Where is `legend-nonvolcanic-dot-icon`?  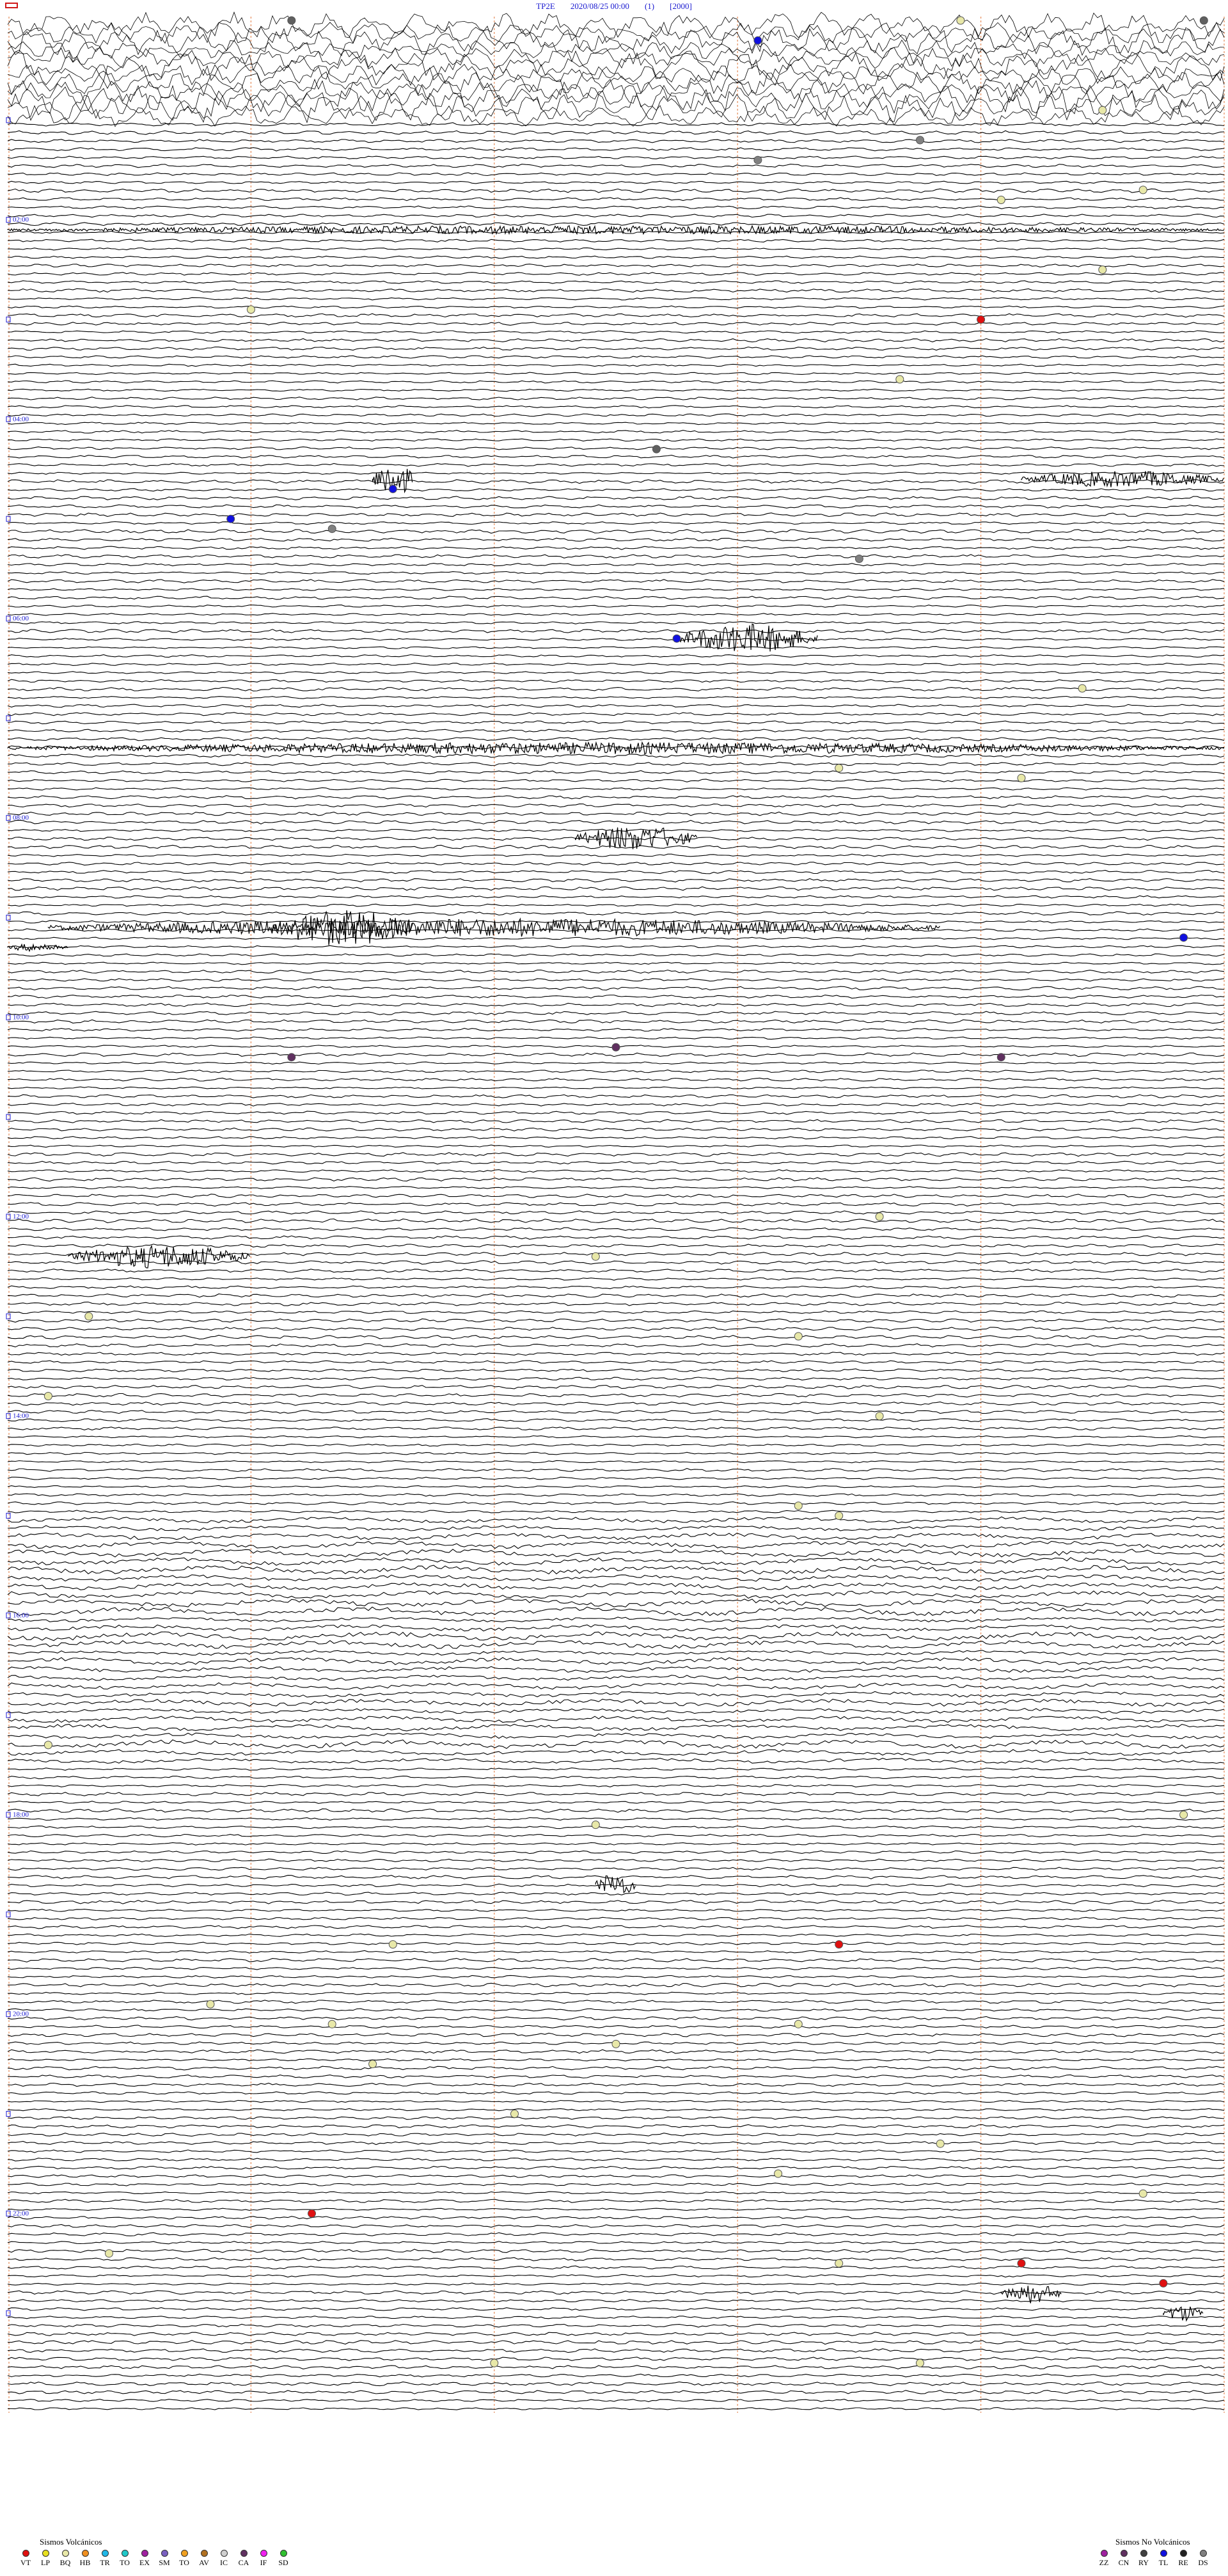
legend-nonvolcanic-dot-icon is located at coordinates (1104, 2553).